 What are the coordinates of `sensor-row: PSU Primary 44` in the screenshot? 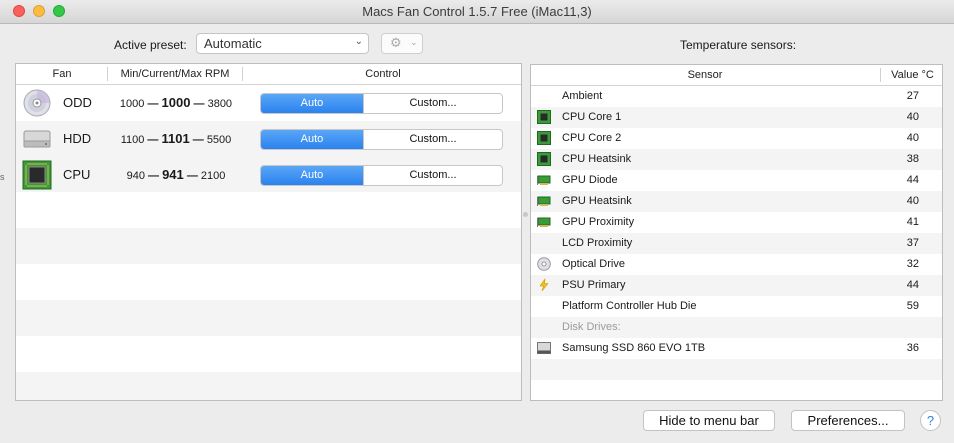 It's located at (736, 285).